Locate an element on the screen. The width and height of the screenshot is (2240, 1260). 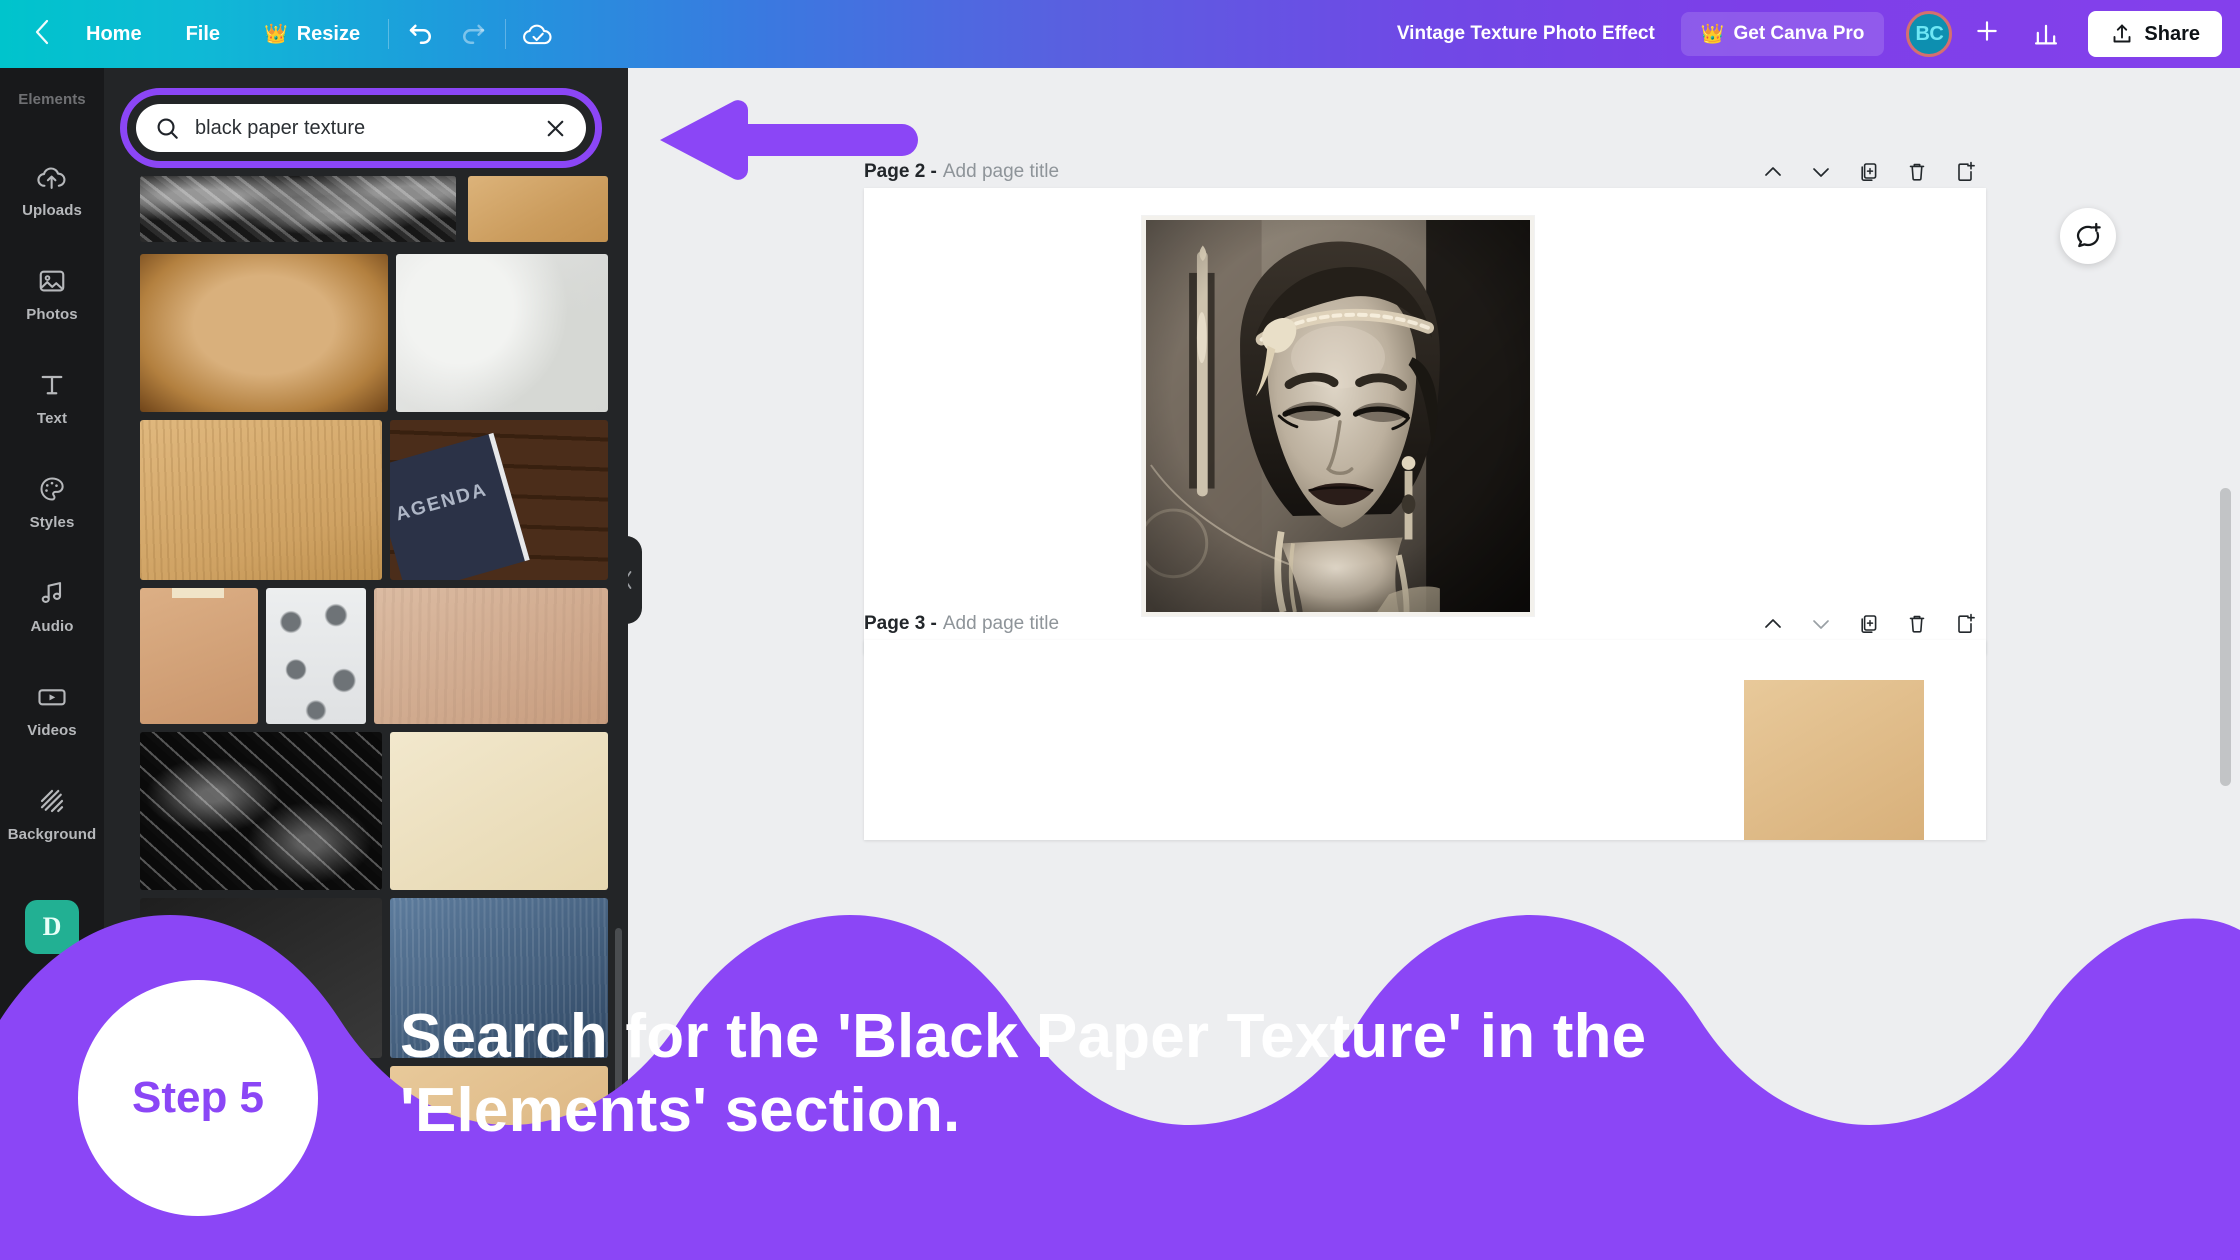
undo-button is located at coordinates (421, 34).